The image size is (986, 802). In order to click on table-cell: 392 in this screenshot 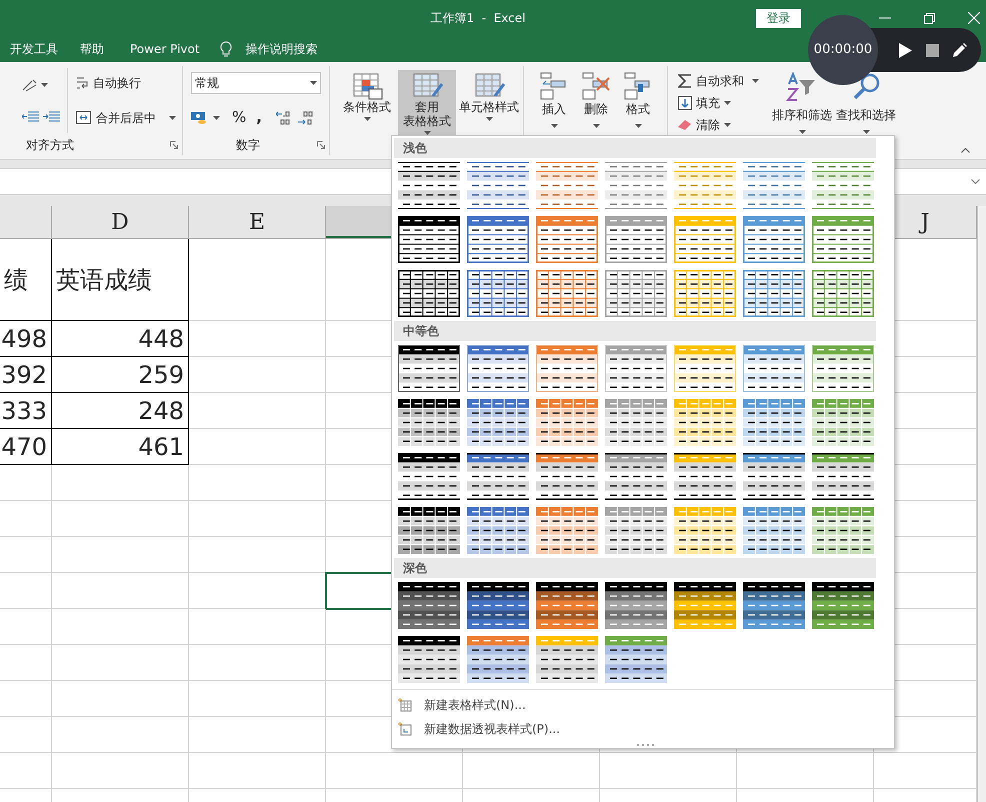, I will do `click(26, 375)`.